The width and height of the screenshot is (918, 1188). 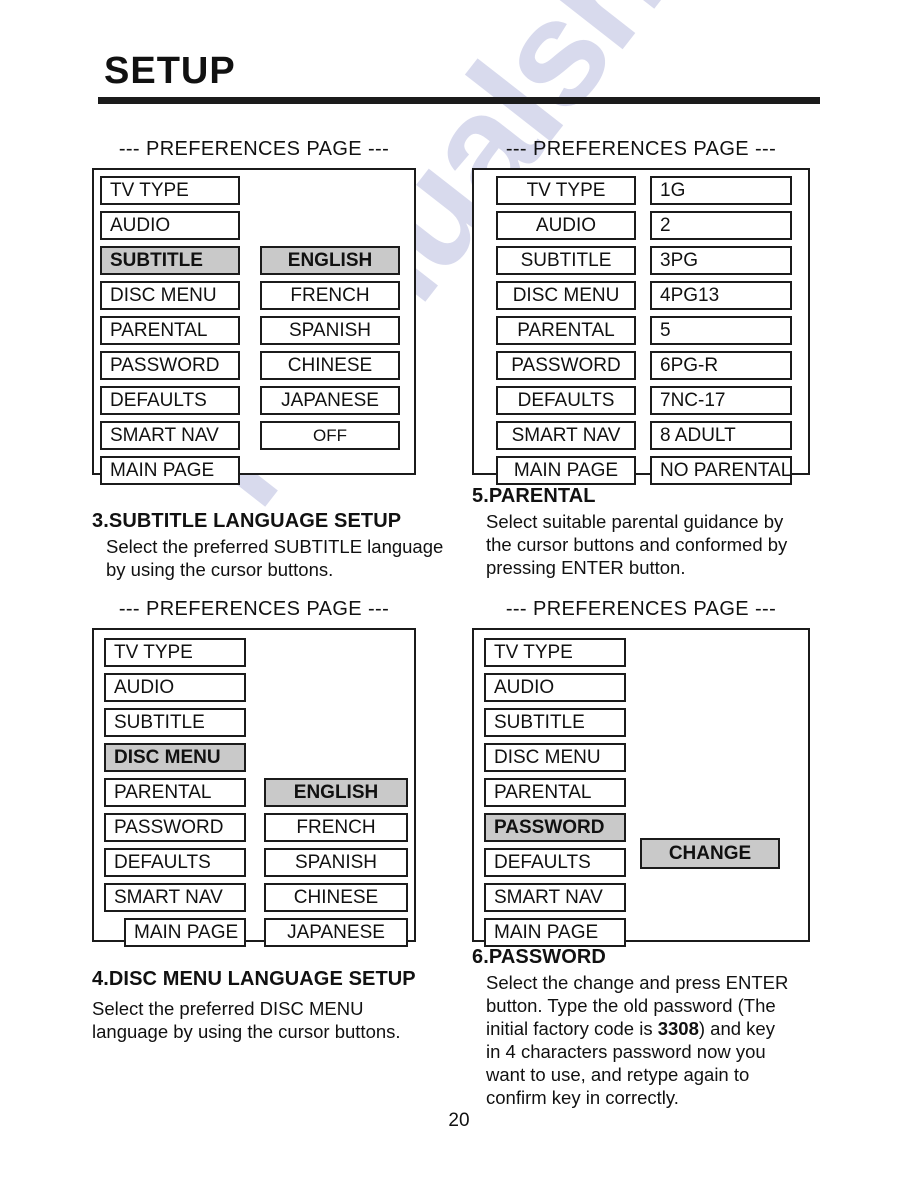 I want to click on note-text: ) and key, so click(x=736, y=1028).